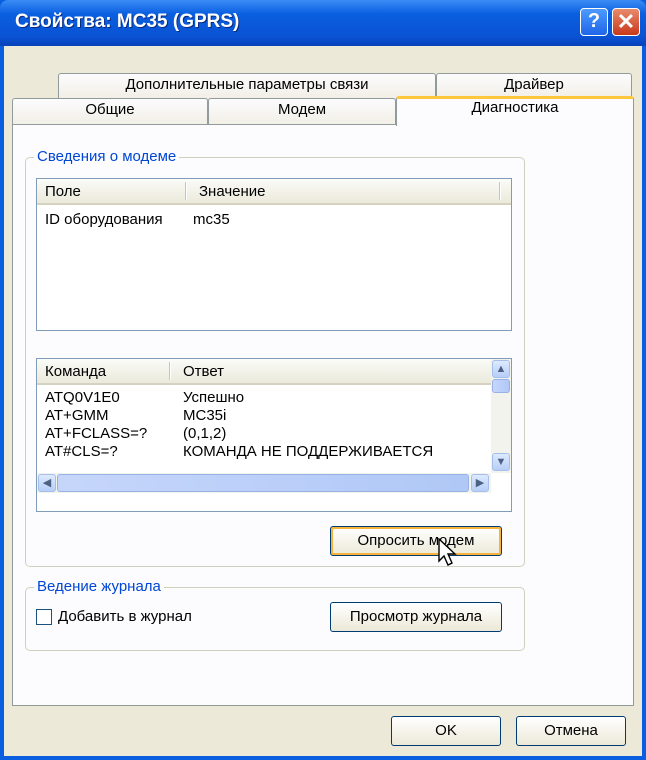  I want to click on info-row-value: mc35, so click(211, 219).